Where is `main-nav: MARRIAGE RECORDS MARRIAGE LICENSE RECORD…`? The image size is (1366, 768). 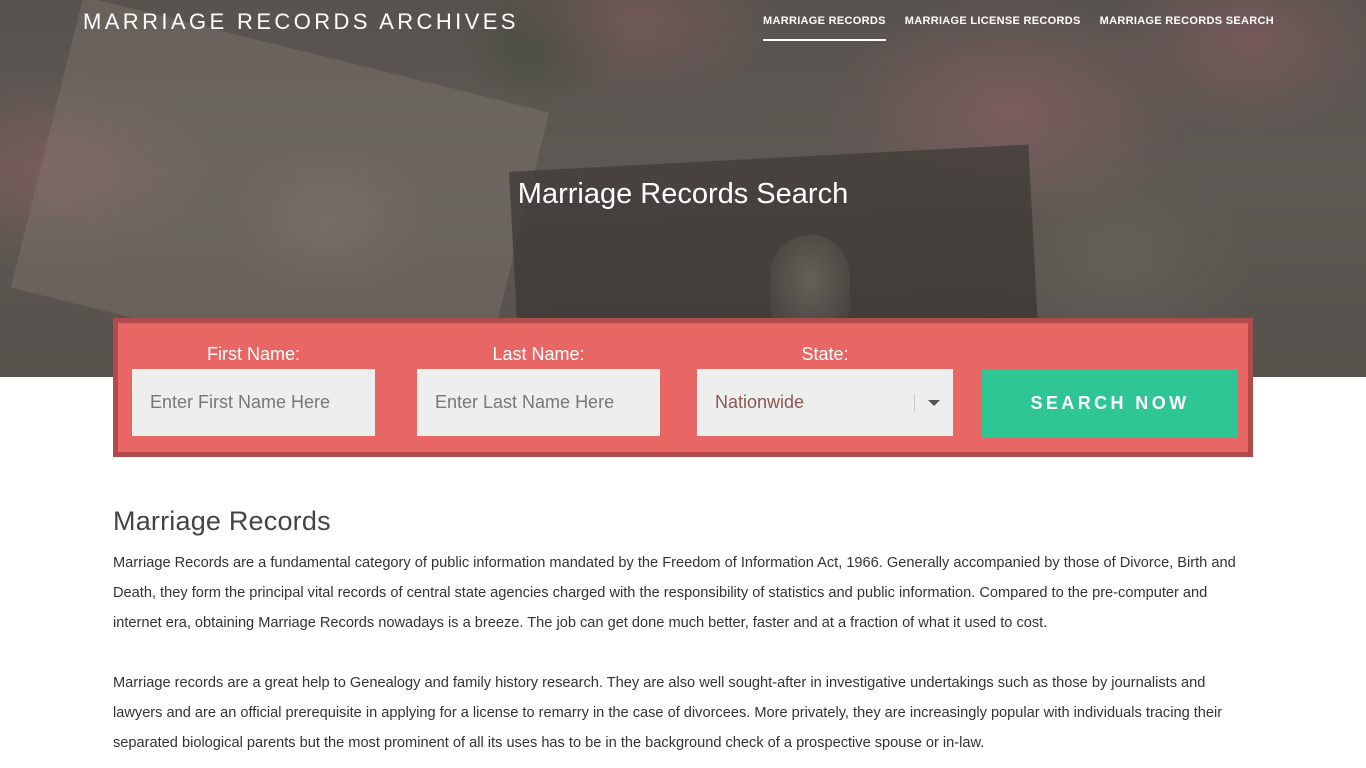 main-nav: MARRIAGE RECORDS MARRIAGE LICENSE RECORD… is located at coordinates (1018, 28).